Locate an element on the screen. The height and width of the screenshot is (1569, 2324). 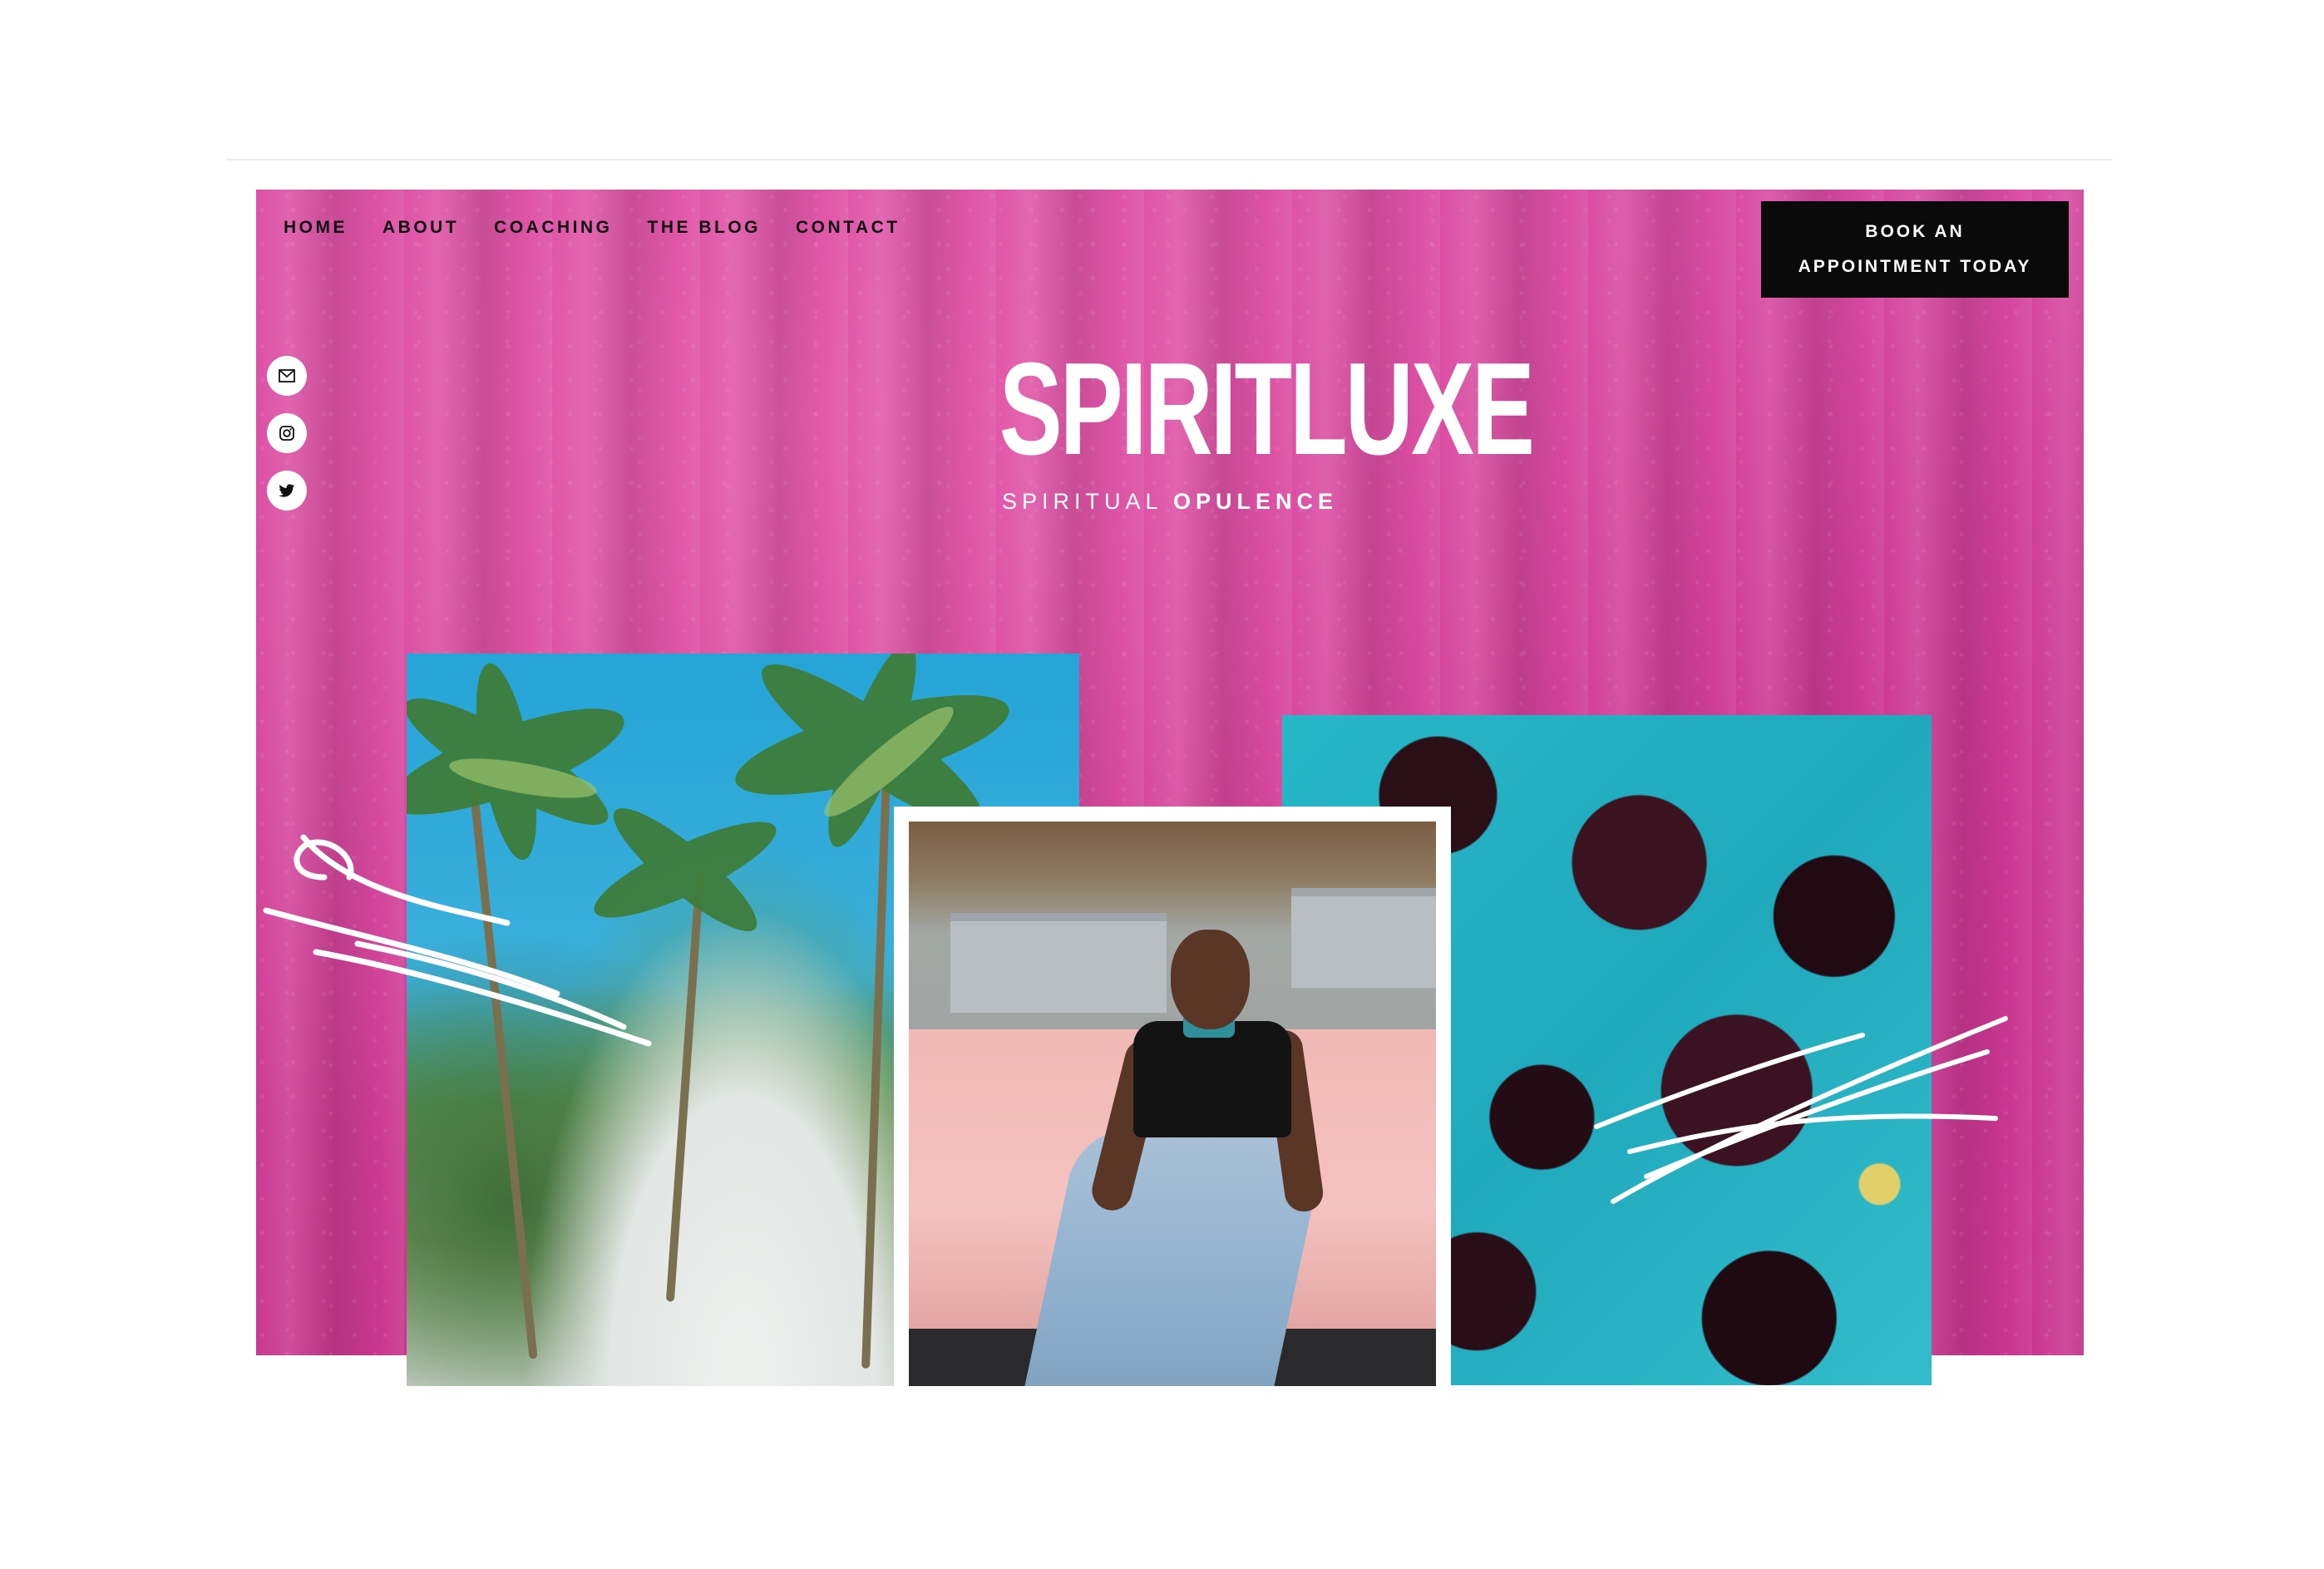
nav-the-blog: THE BLOG is located at coordinates (705, 228).